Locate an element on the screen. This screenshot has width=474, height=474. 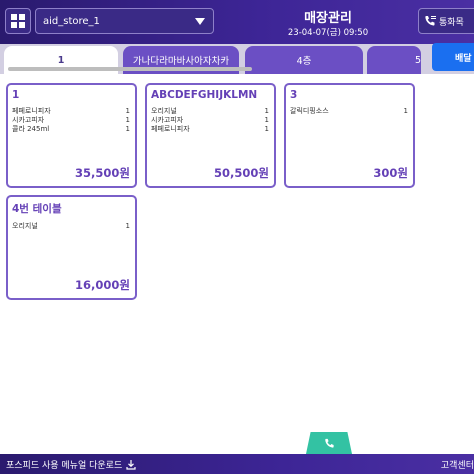
phone-toggle-button is located at coordinates (329, 443).